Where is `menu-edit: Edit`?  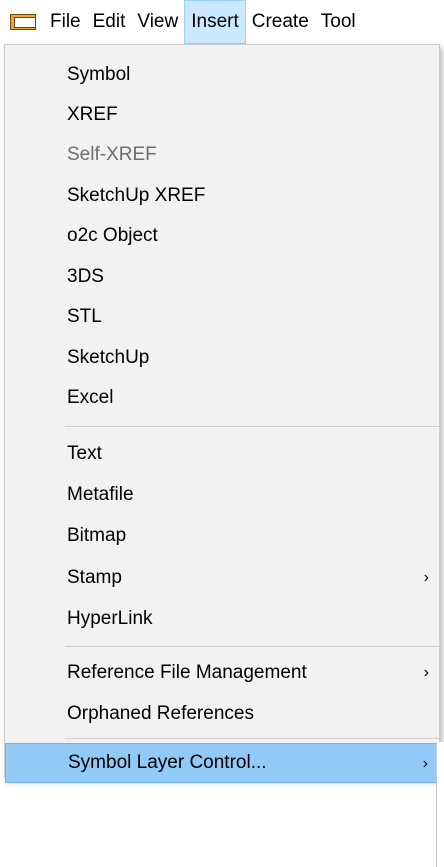
menu-edit: Edit is located at coordinates (109, 22).